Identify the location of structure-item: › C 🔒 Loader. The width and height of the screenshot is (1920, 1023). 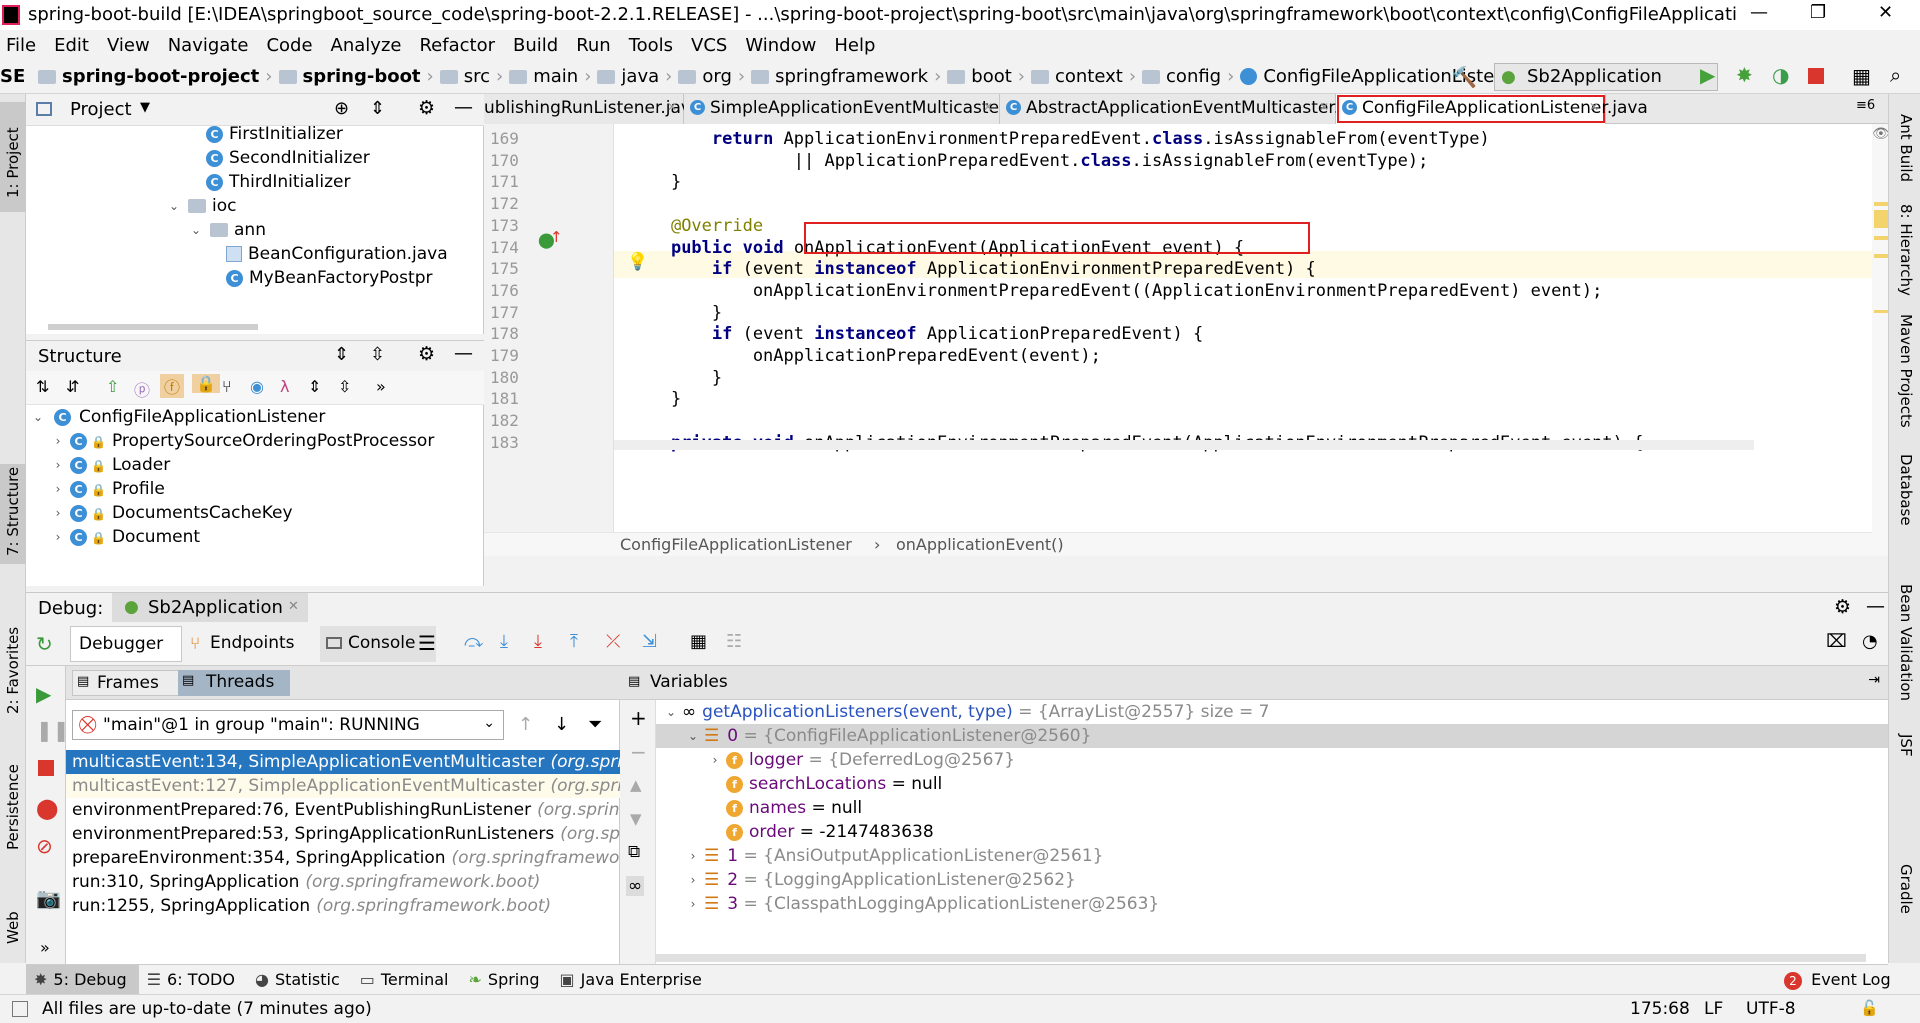
(255, 465).